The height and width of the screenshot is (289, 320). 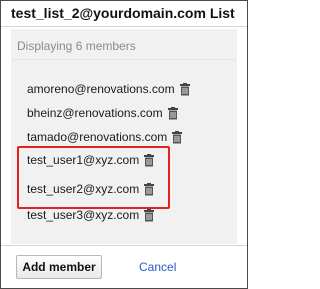 I want to click on member-count-text: Displaying 6 members, so click(x=76, y=46).